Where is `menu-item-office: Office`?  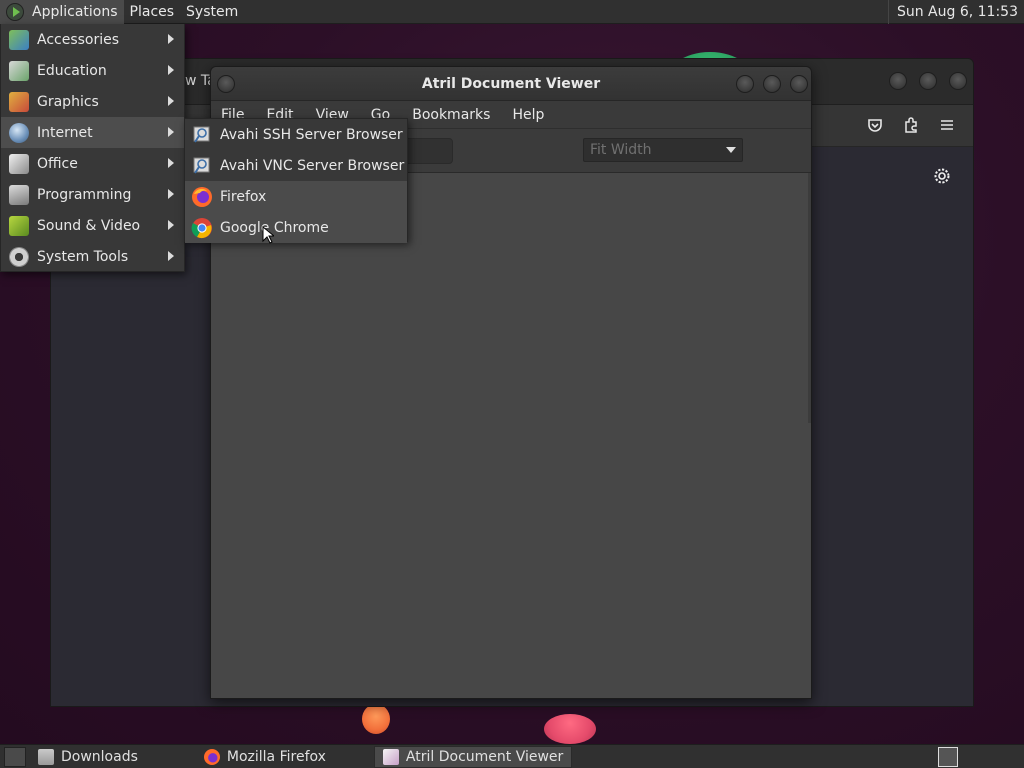
menu-item-office: Office is located at coordinates (92, 163).